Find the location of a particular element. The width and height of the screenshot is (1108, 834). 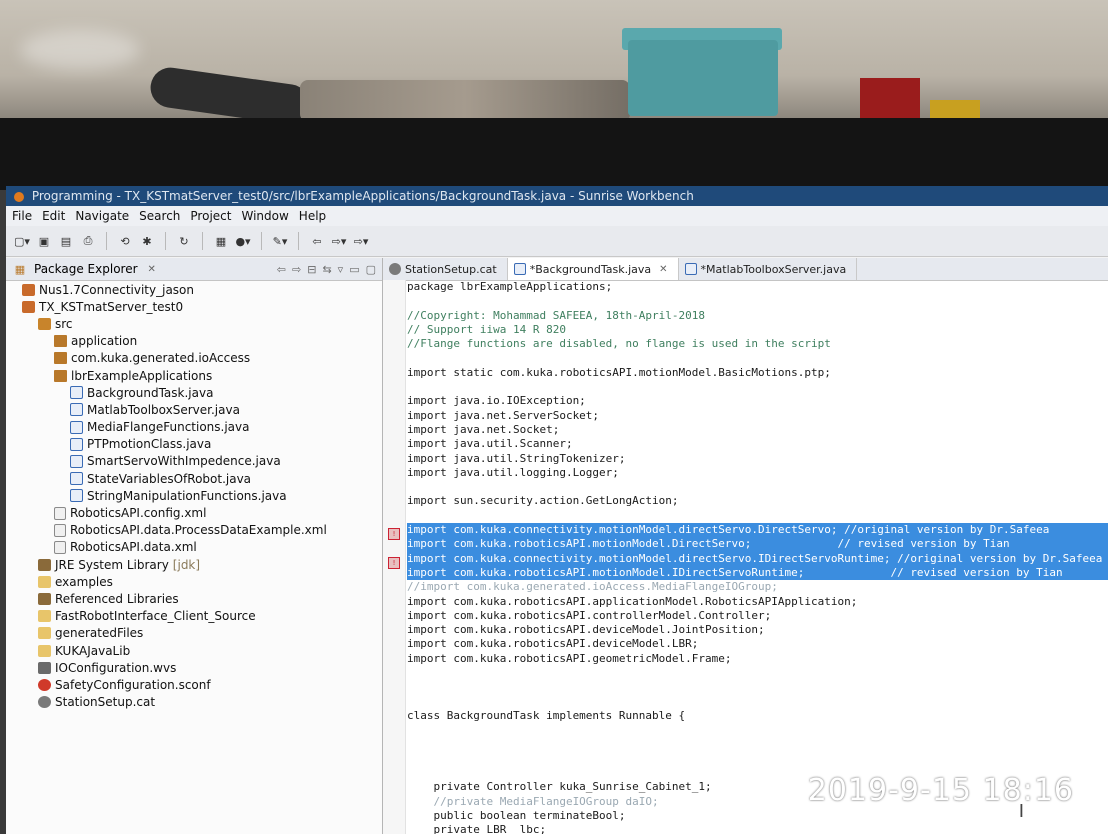

refresh-icon: ↻ is located at coordinates (184, 241).